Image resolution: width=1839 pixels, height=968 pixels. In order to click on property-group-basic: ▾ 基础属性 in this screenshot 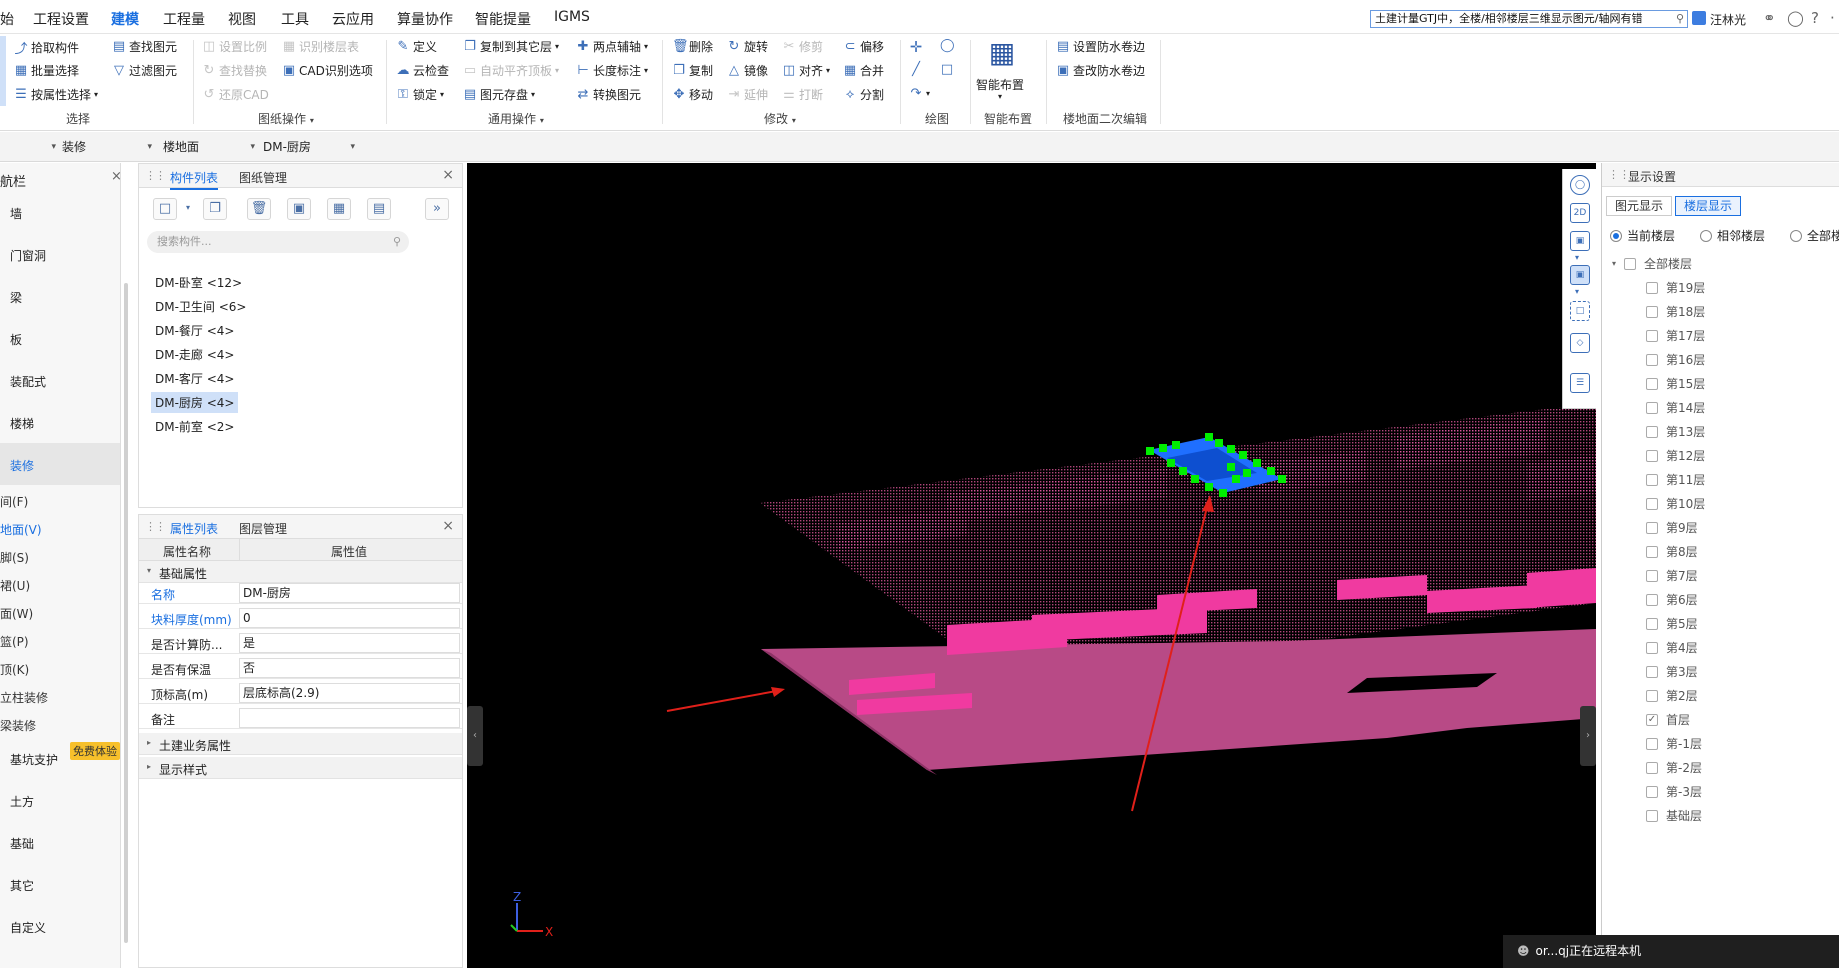, I will do `click(300, 572)`.